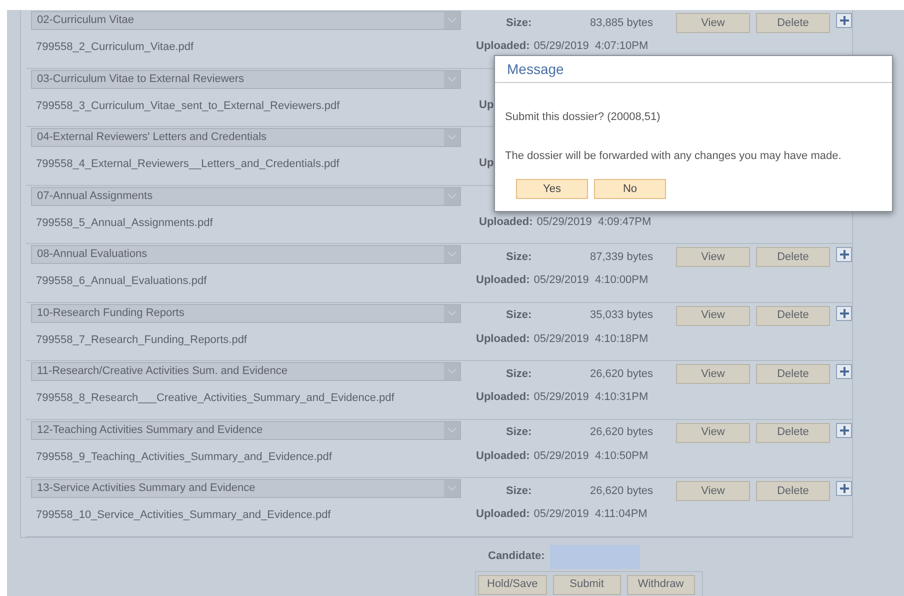  Describe the element at coordinates (621, 316) in the screenshot. I see `size-value: 35,033 bytes` at that location.